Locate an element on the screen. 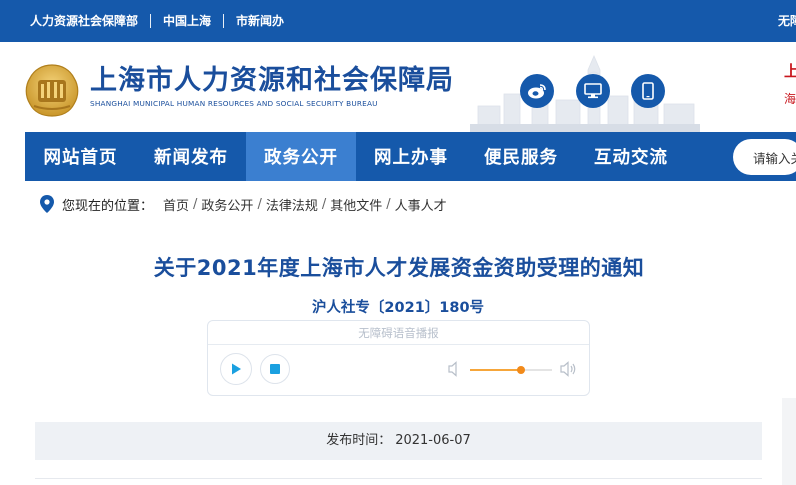 This screenshot has height=485, width=796. weibo-icon is located at coordinates (537, 91).